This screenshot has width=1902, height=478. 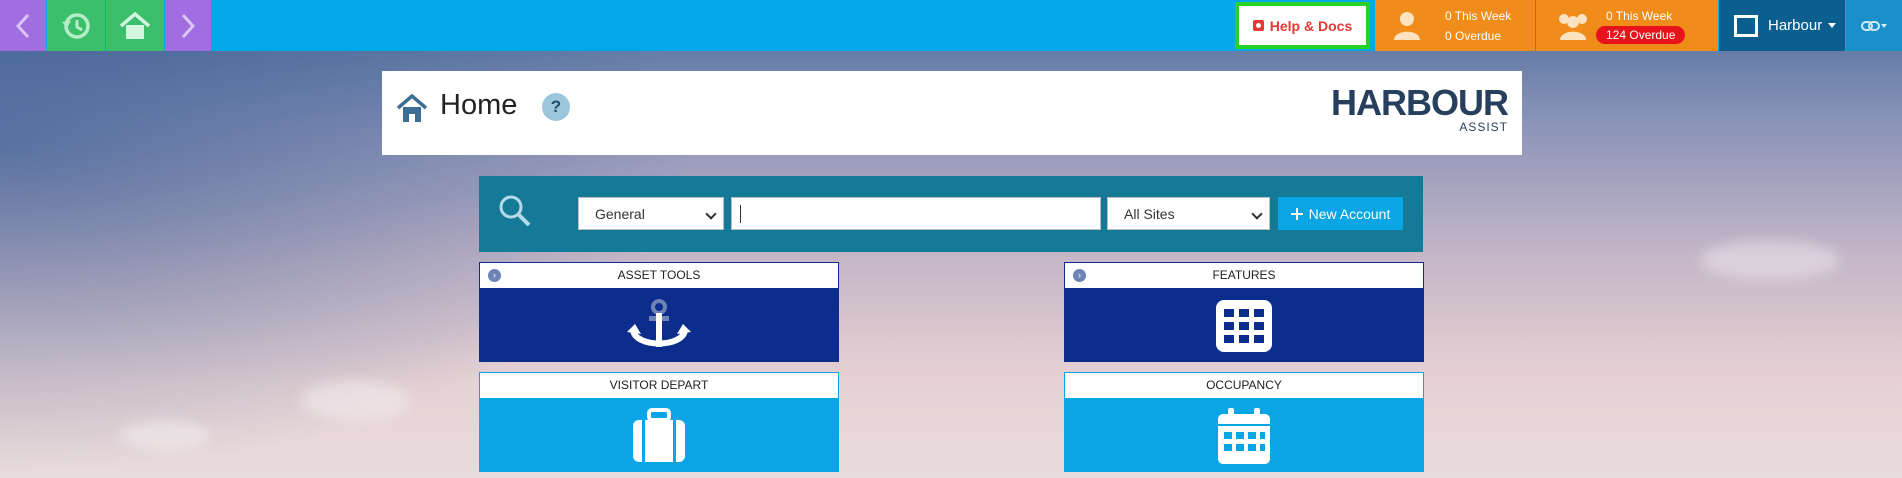 I want to click on suitcase-icon, so click(x=659, y=434).